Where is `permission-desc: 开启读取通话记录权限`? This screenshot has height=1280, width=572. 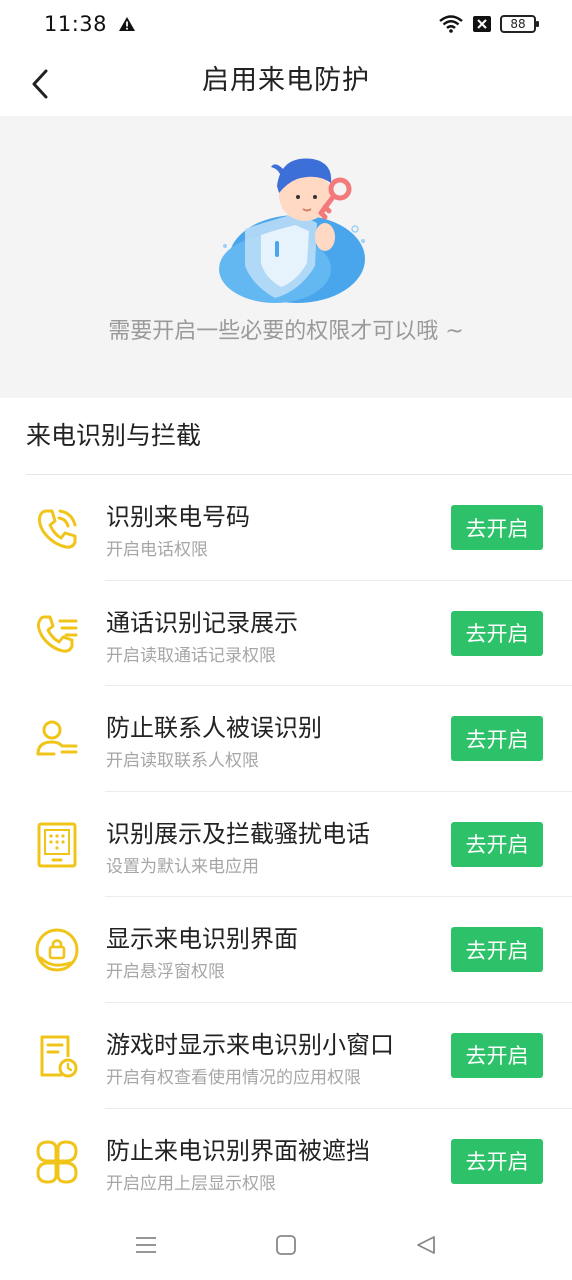
permission-desc: 开启读取通话记录权限 is located at coordinates (191, 655).